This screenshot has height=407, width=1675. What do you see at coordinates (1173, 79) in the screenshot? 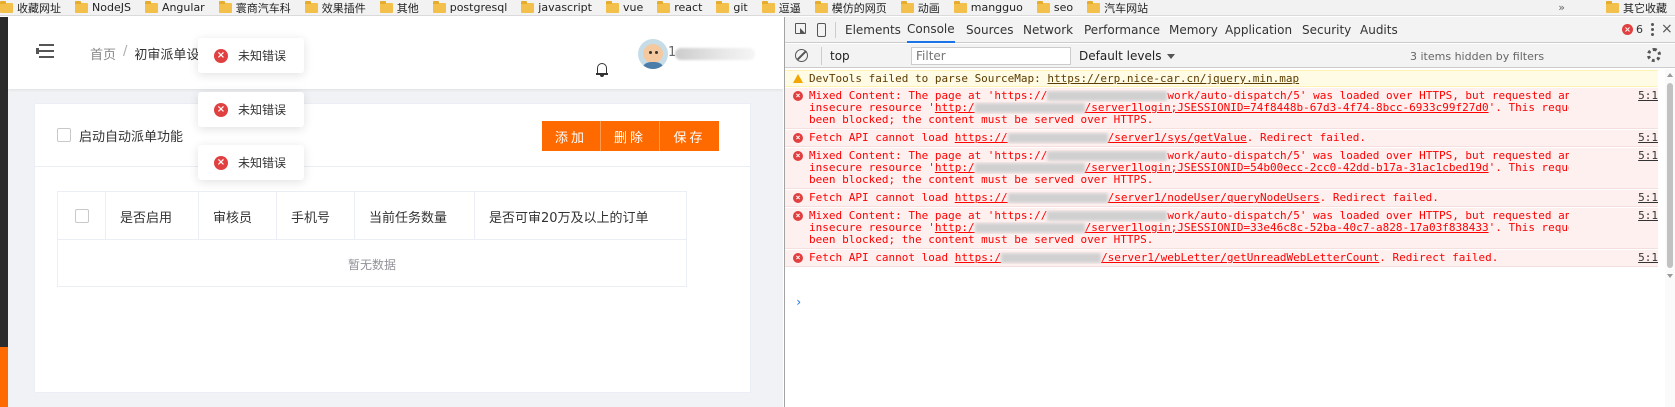
I see `message-link: https://erp.nice-car.cn/jquery.min.map` at bounding box center [1173, 79].